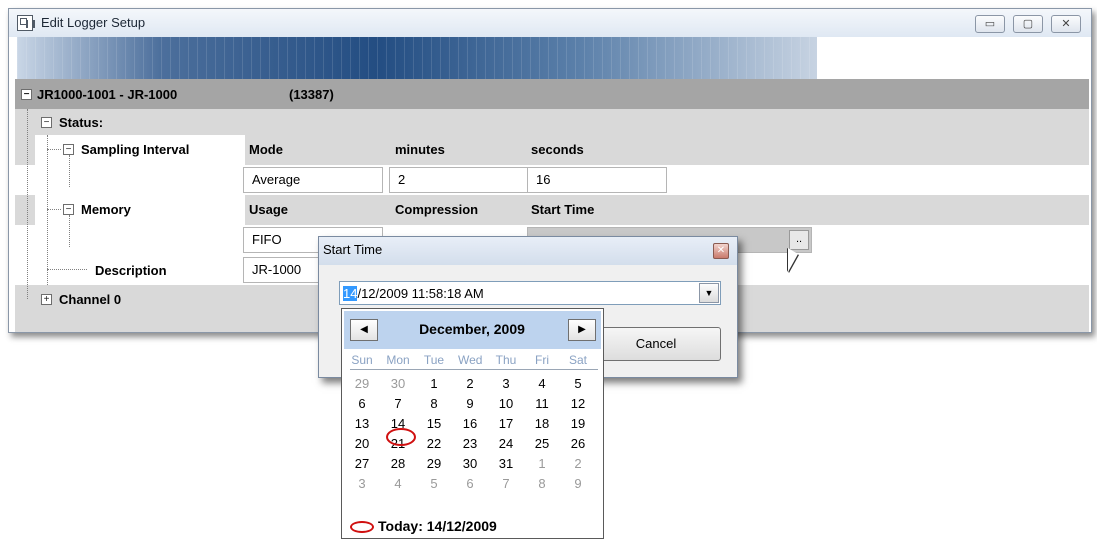 The image size is (1097, 539). I want to click on calendar-day: 28, so click(398, 463).